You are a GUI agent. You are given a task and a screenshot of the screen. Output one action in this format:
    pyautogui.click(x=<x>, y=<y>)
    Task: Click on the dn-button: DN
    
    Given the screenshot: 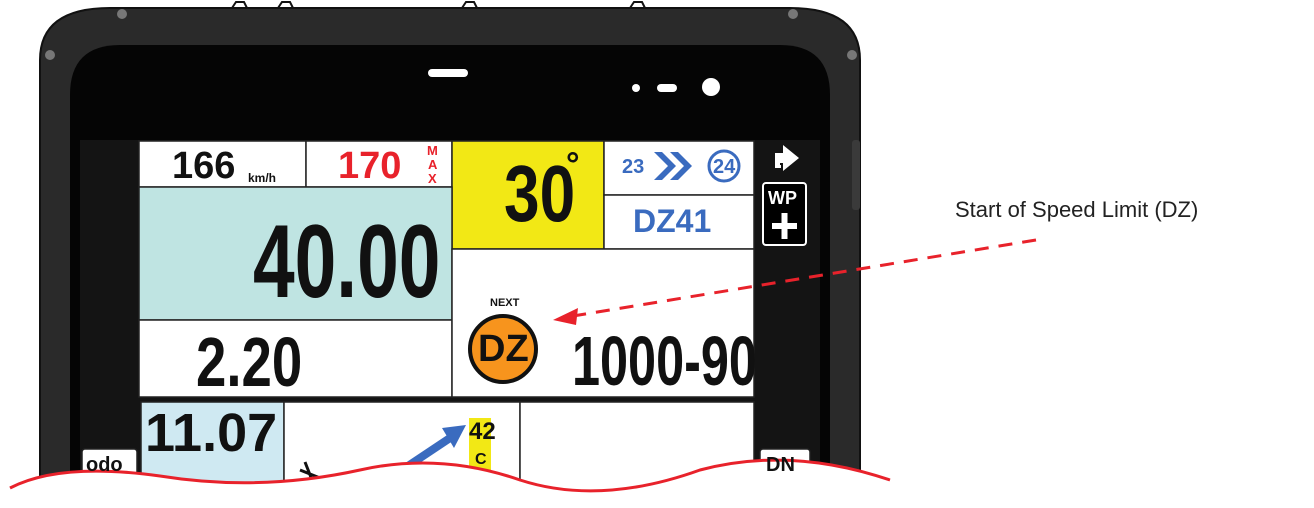 What is the action you would take?
    pyautogui.click(x=780, y=465)
    